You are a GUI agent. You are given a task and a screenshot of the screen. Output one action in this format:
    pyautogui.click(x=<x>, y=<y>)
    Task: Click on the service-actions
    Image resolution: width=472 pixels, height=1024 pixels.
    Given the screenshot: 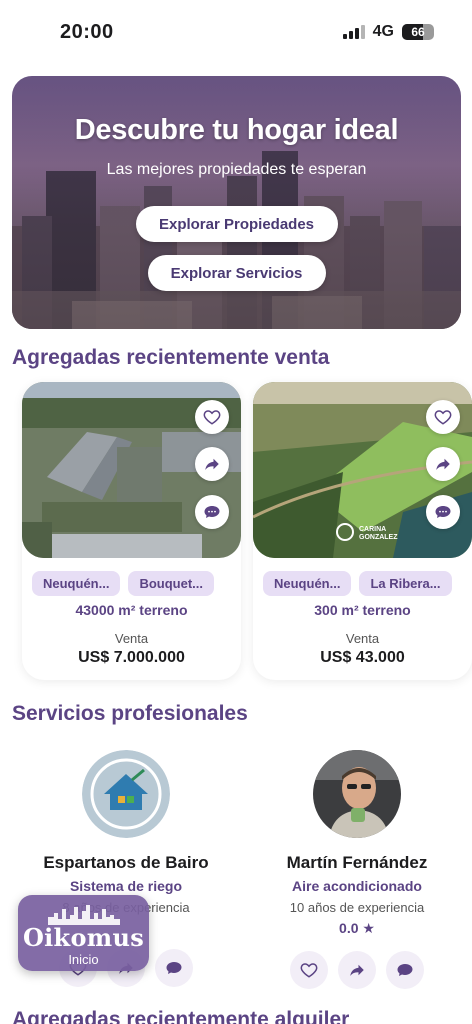 What is the action you would take?
    pyautogui.click(x=357, y=970)
    